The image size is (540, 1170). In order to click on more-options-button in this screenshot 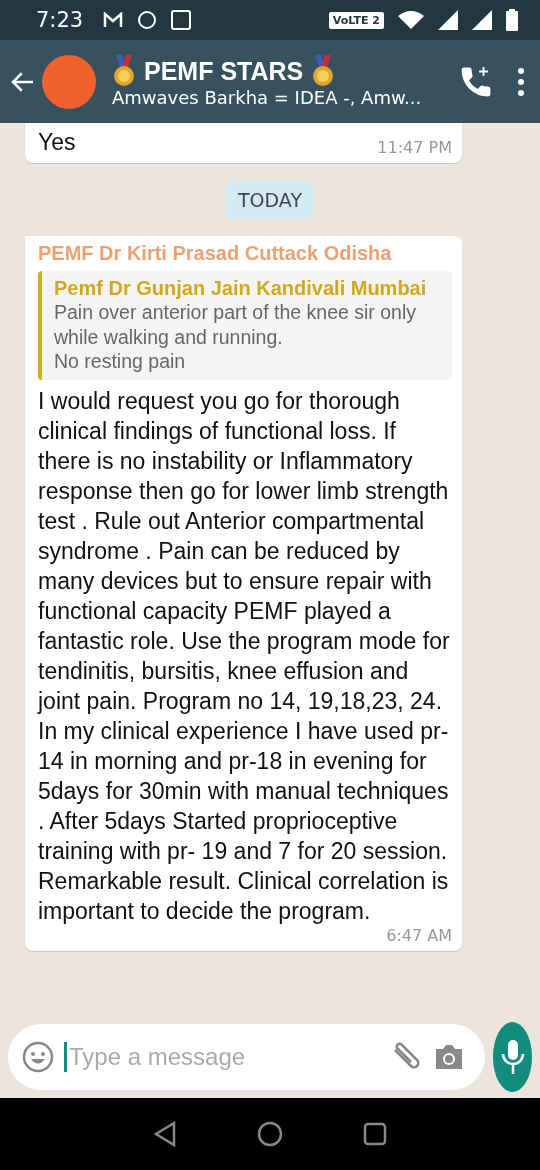, I will do `click(521, 81)`.